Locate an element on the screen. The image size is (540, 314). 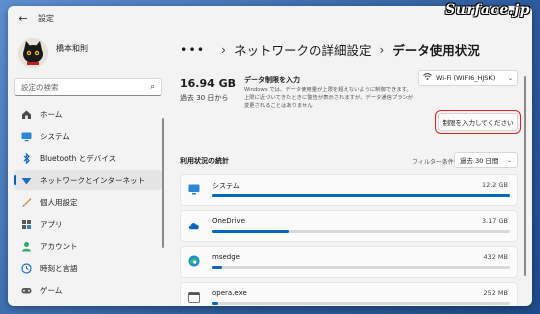
system-icon is located at coordinates (26, 136).